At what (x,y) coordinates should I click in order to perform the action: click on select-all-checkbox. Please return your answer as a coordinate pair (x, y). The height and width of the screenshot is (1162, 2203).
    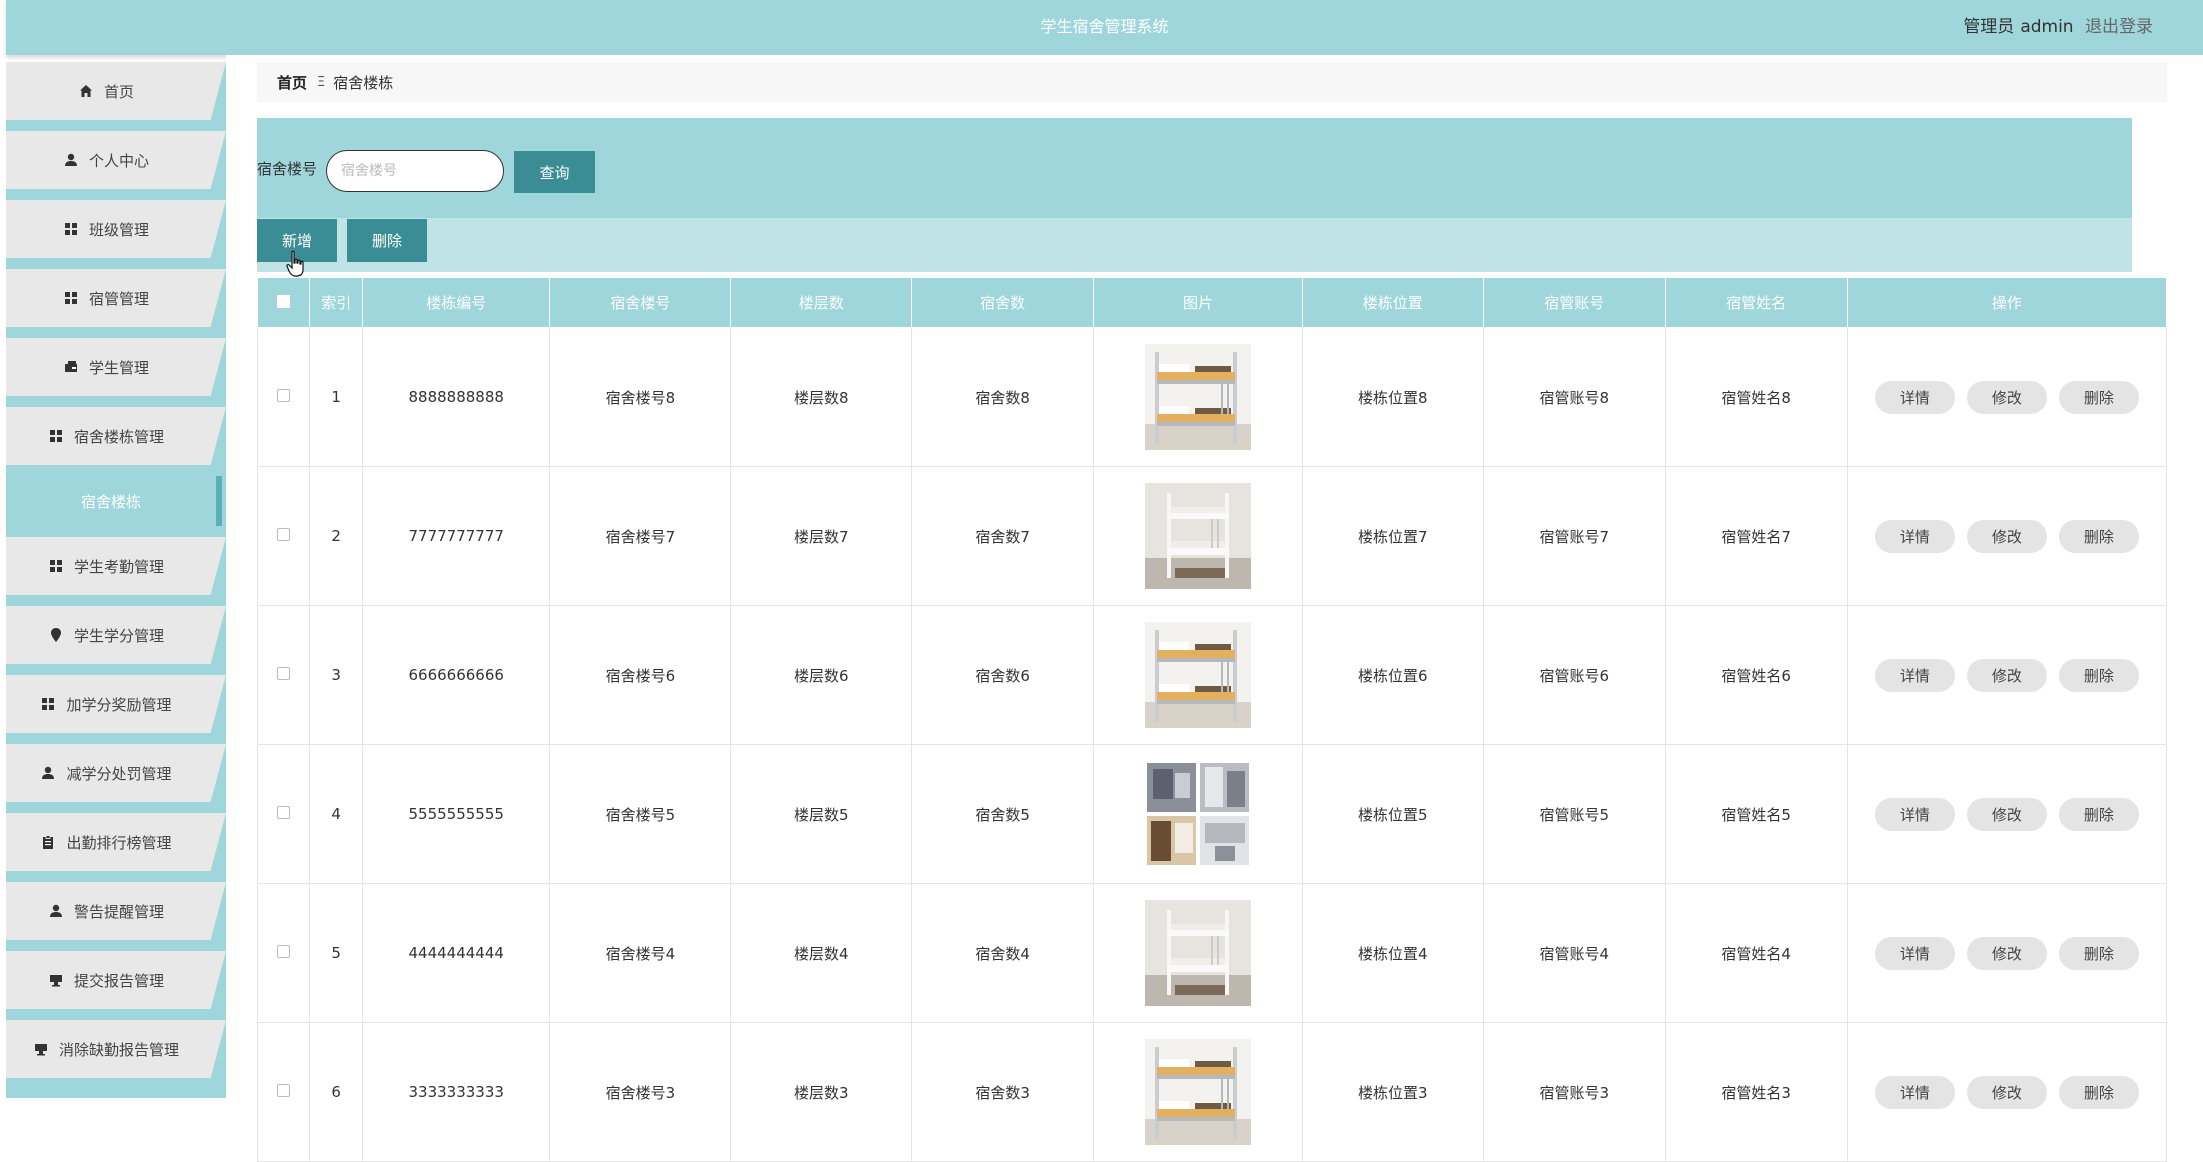
    Looking at the image, I should click on (284, 301).